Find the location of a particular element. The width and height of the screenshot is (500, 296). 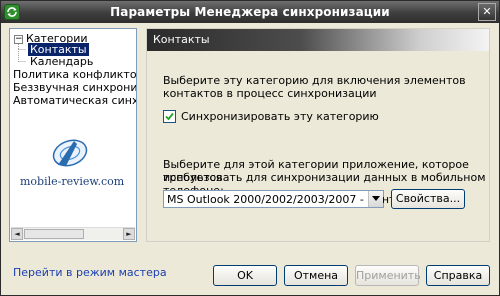

tree-expander-categories: − is located at coordinates (18, 39).